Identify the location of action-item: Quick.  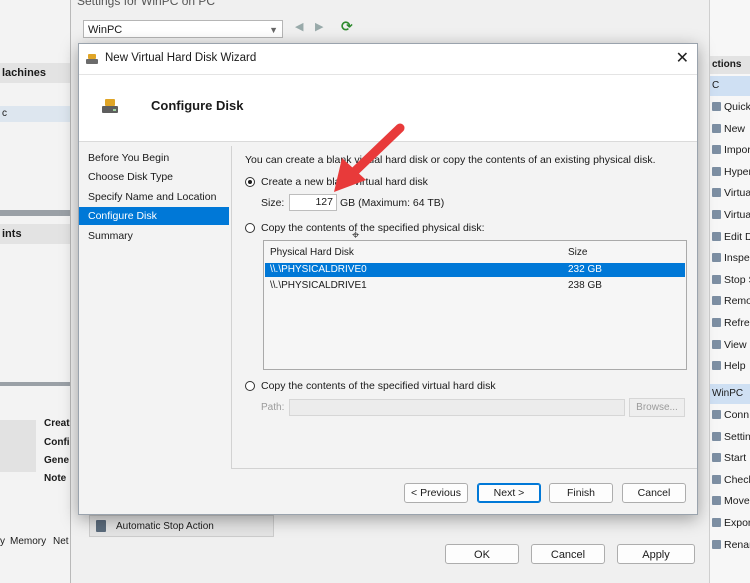
(730, 107).